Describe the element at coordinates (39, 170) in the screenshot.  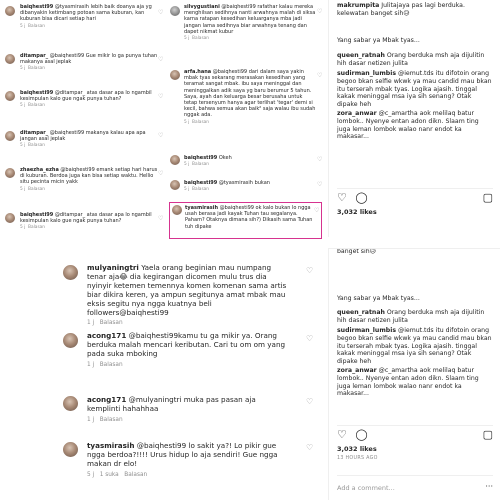
I see `comment-username: zhaezha_ezha` at that location.